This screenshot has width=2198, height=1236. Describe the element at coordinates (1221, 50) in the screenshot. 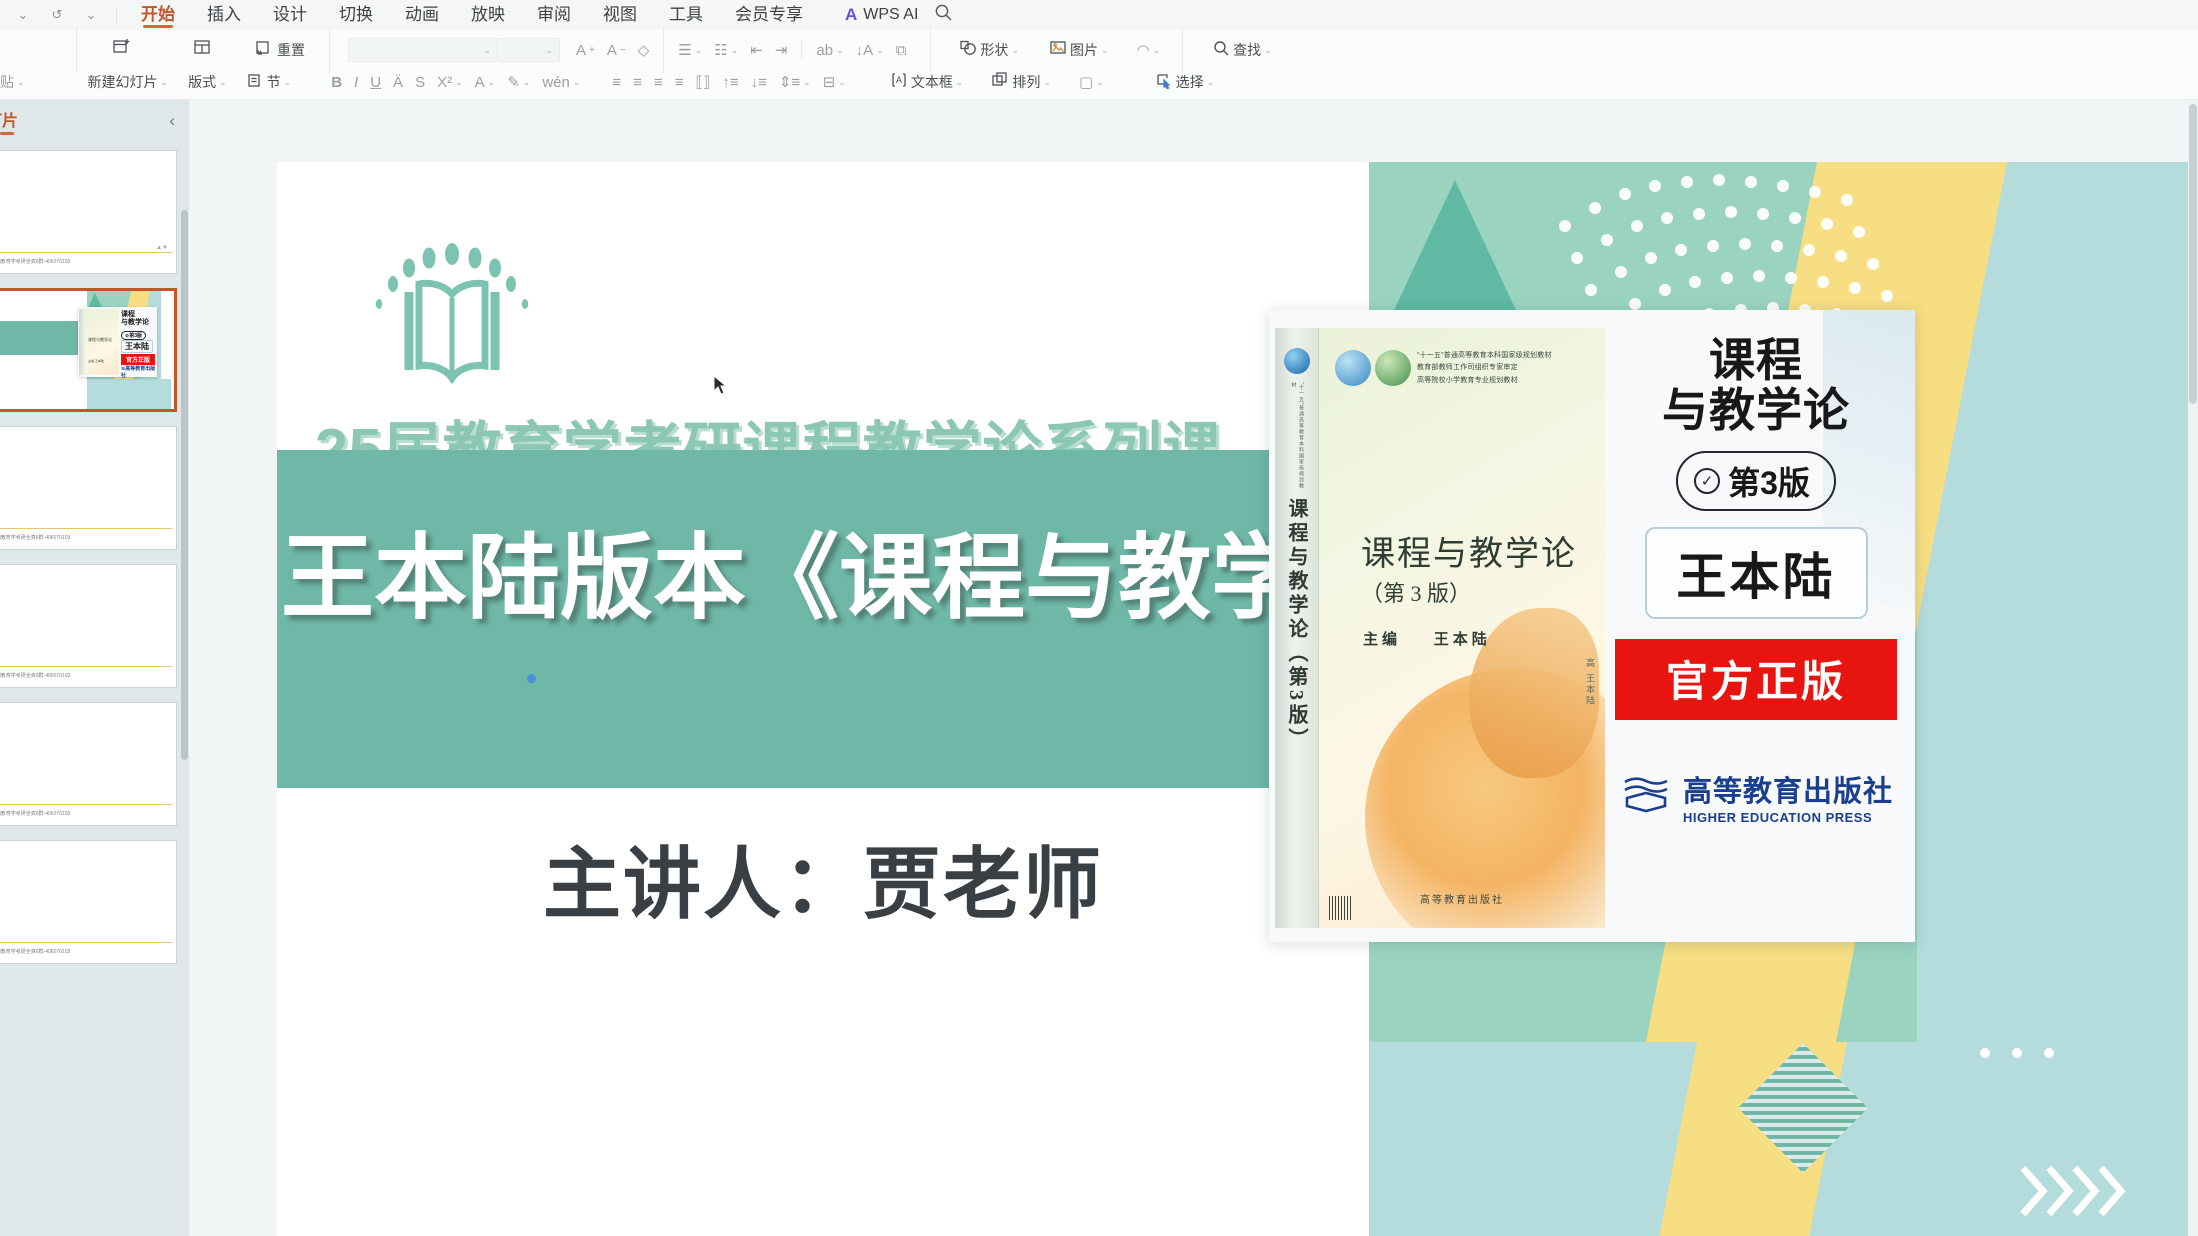

I see `find-icon` at that location.